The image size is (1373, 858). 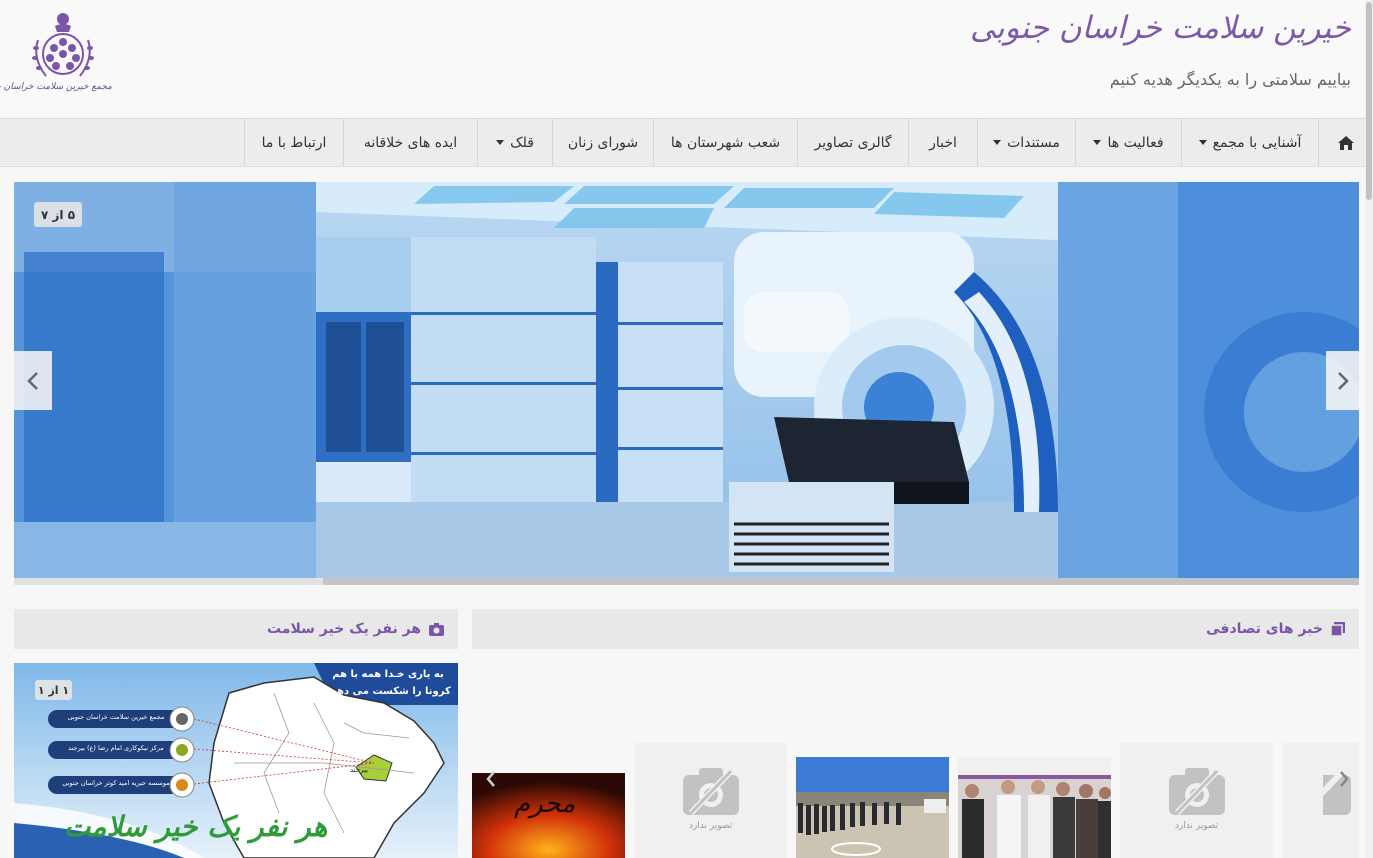 What do you see at coordinates (436, 629) in the screenshot?
I see `camera-icon` at bounding box center [436, 629].